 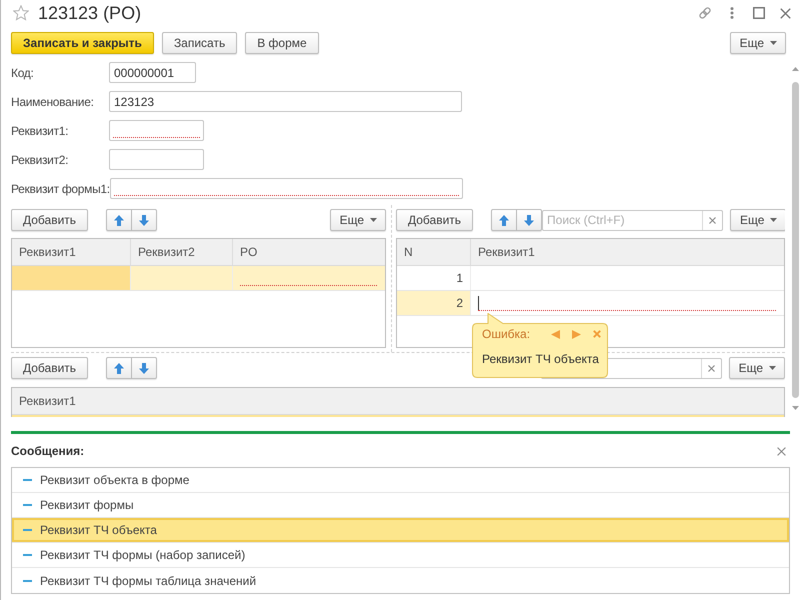 What do you see at coordinates (400, 555) in the screenshot?
I see `message-item: Реквизит ТЧ формы (набор записей)` at bounding box center [400, 555].